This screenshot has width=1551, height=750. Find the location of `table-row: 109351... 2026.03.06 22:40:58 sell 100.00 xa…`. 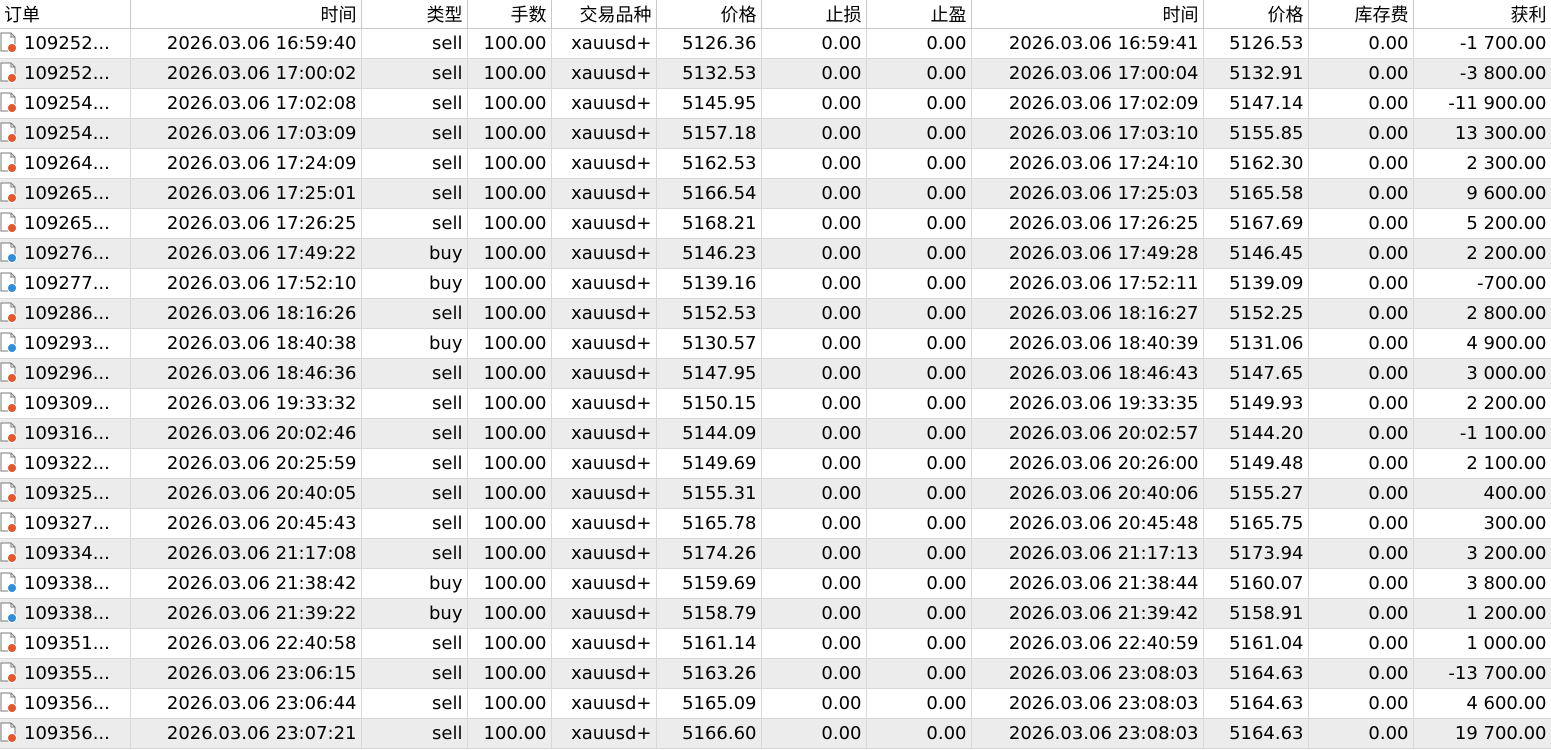

table-row: 109351... 2026.03.06 22:40:58 sell 100.00 xa… is located at coordinates (775, 643).